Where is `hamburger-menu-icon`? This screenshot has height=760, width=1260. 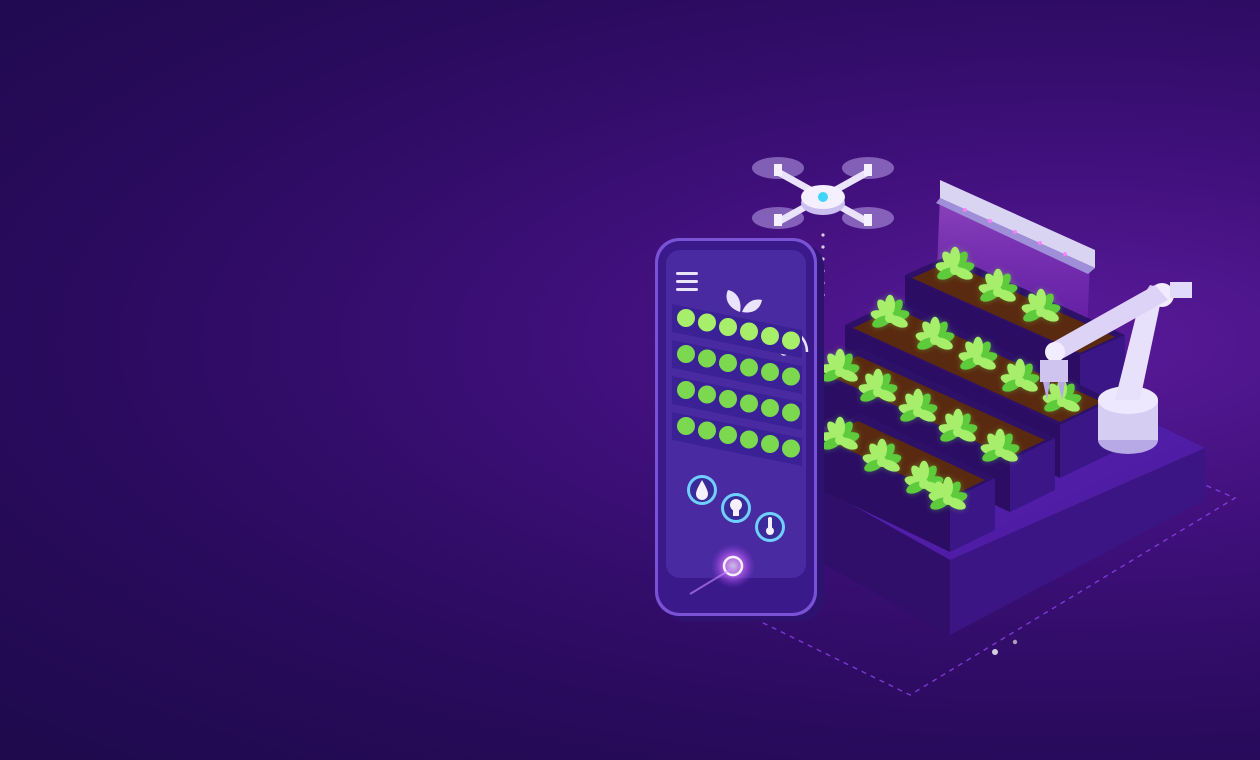
hamburger-menu-icon is located at coordinates (687, 281).